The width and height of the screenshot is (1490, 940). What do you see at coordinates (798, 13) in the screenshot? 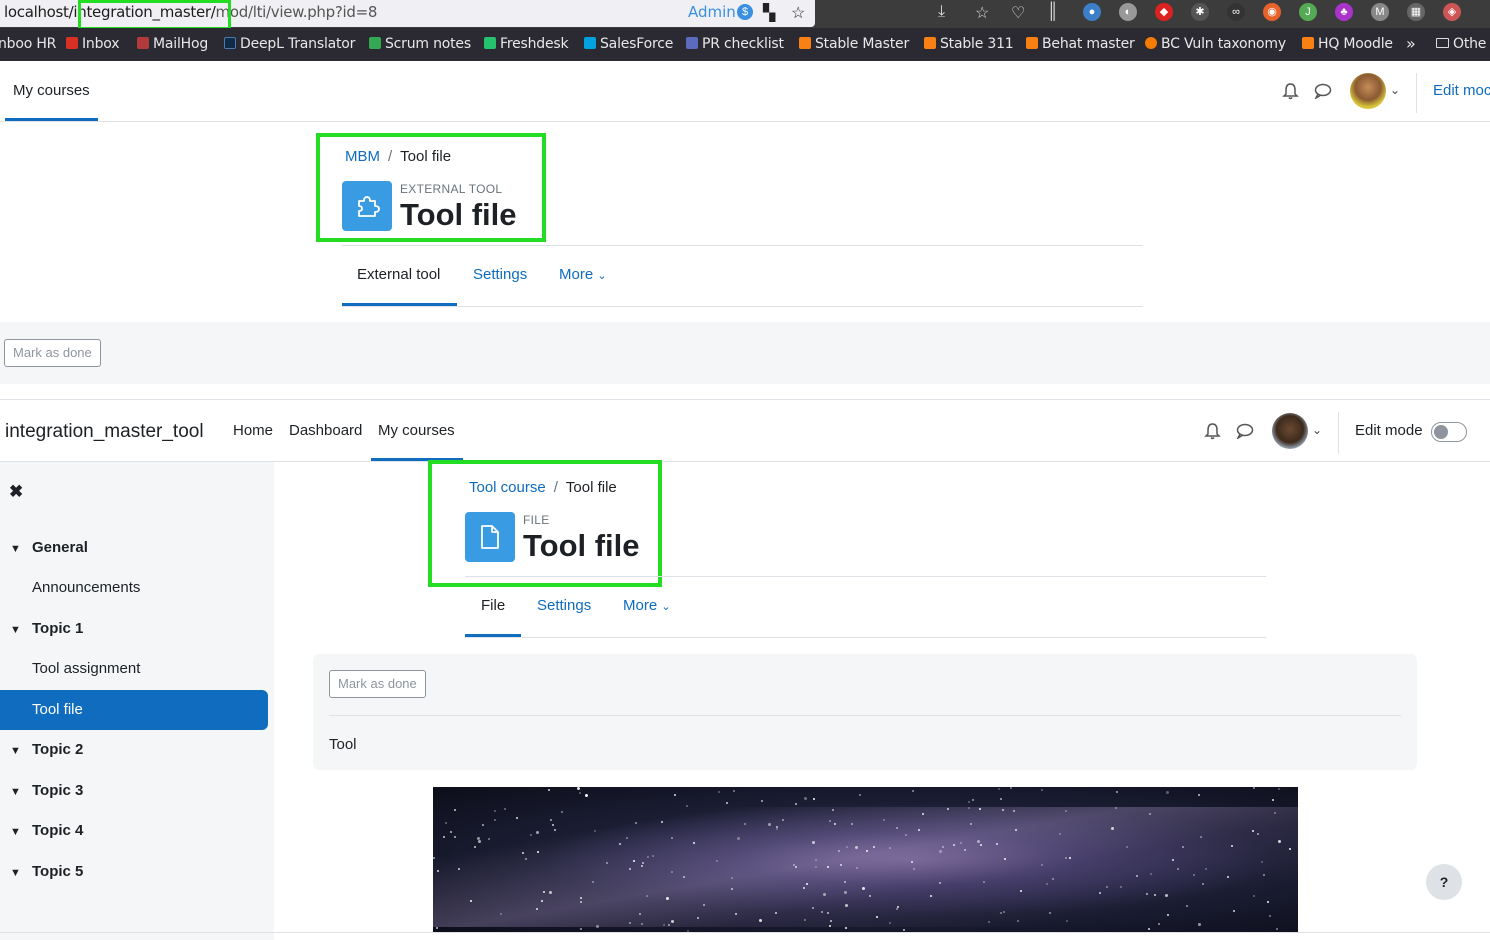
I see `bookmark-star-icon: ☆` at bounding box center [798, 13].